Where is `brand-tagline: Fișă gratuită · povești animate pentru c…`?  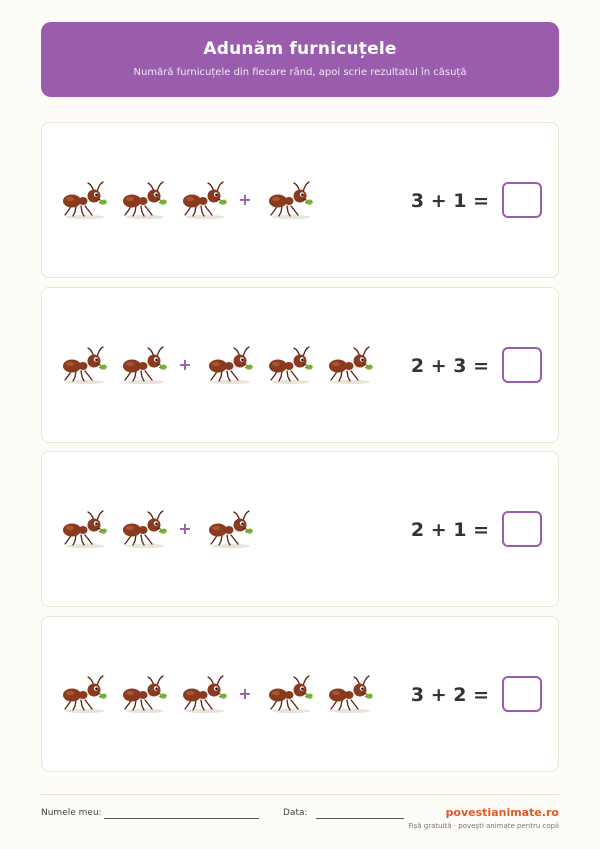 brand-tagline: Fișă gratuită · povești animate pentru c… is located at coordinates (483, 826).